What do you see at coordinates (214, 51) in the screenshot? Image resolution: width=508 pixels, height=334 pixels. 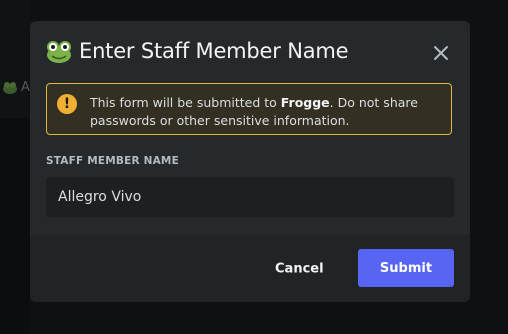 I see `modal-title: Enter Staff Member Name` at bounding box center [214, 51].